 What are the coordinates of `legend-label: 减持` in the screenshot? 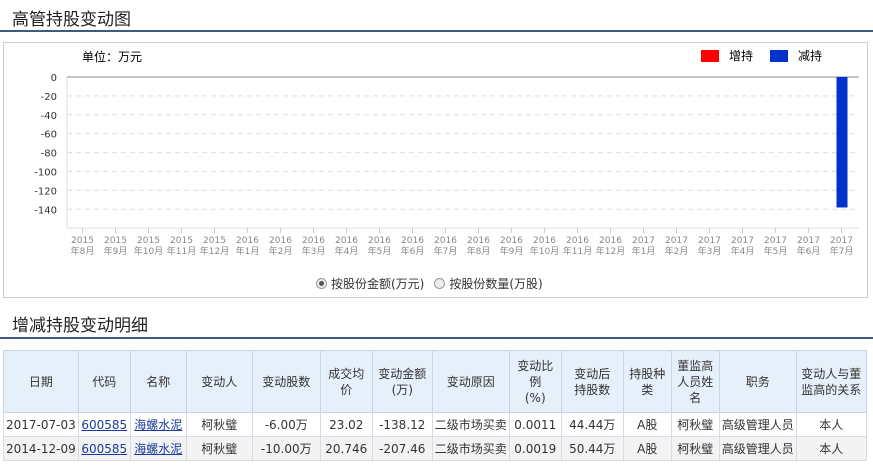 It's located at (810, 55).